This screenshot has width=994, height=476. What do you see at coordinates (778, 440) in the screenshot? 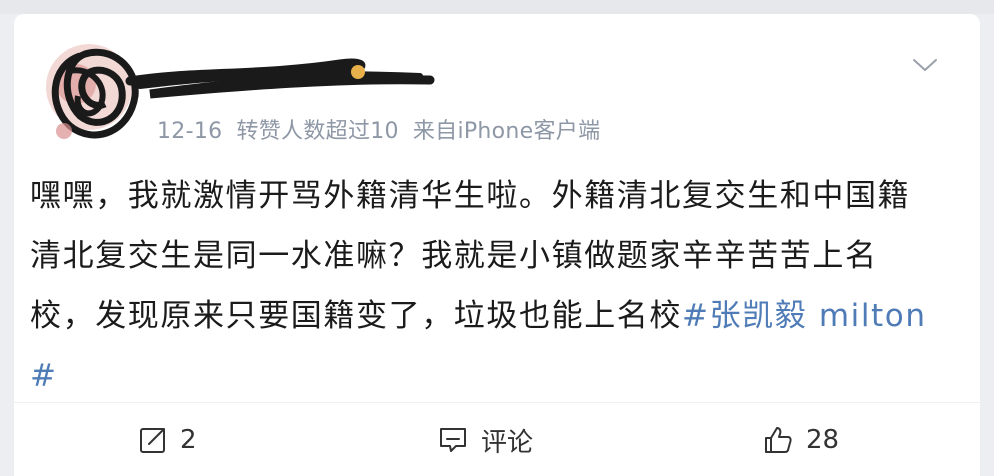
I see `thumbs-up-icon` at bounding box center [778, 440].